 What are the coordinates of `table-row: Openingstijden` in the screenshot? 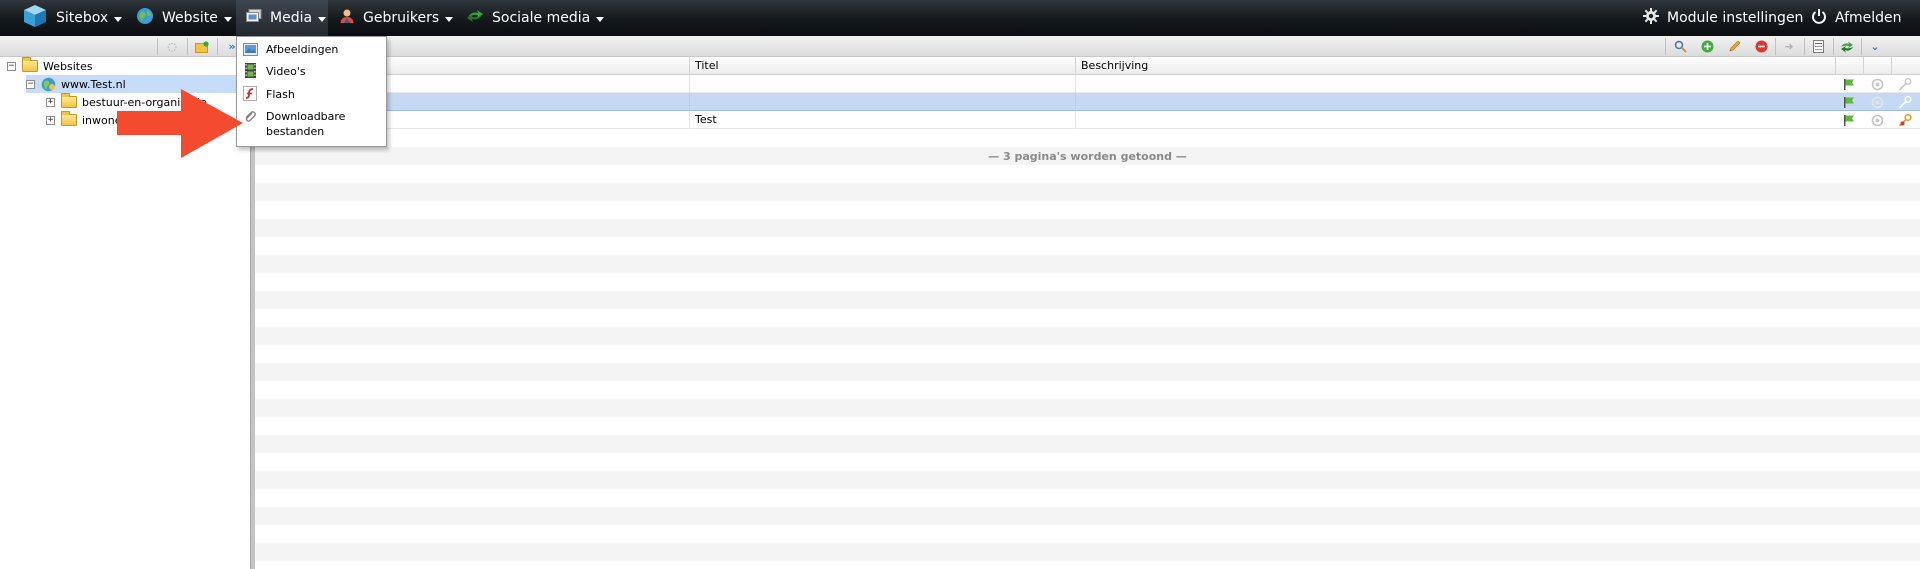 It's located at (1087, 84).